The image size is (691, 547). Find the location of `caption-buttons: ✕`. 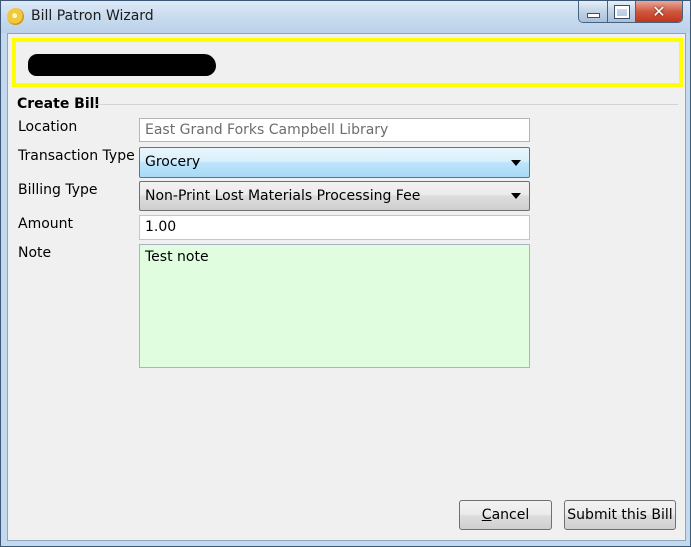

caption-buttons: ✕ is located at coordinates (630, 12).